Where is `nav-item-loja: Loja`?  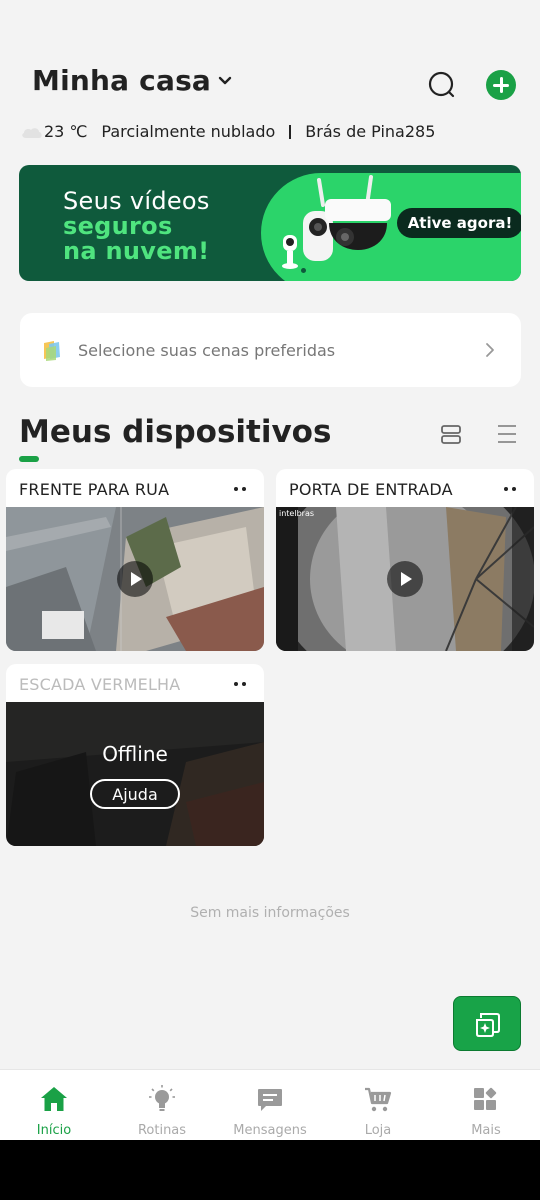 nav-item-loja: Loja is located at coordinates (378, 1105).